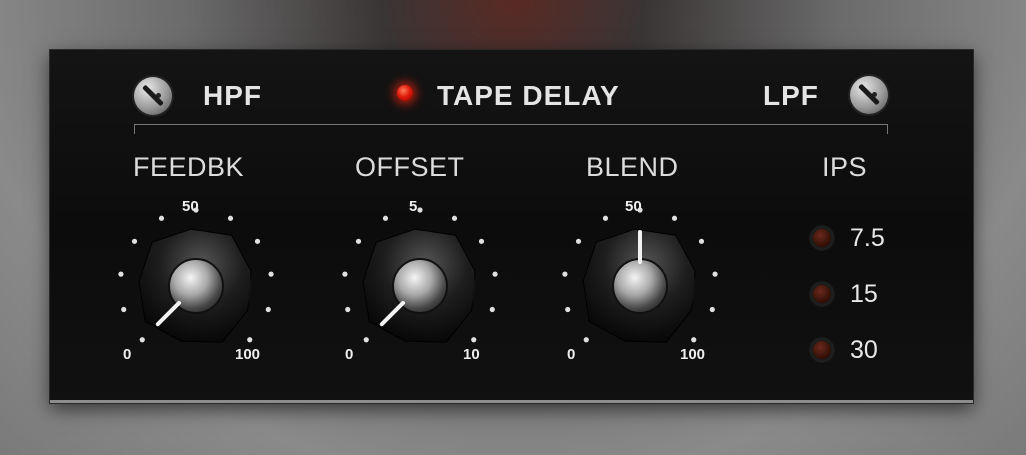  I want to click on offset-knob, so click(420, 286).